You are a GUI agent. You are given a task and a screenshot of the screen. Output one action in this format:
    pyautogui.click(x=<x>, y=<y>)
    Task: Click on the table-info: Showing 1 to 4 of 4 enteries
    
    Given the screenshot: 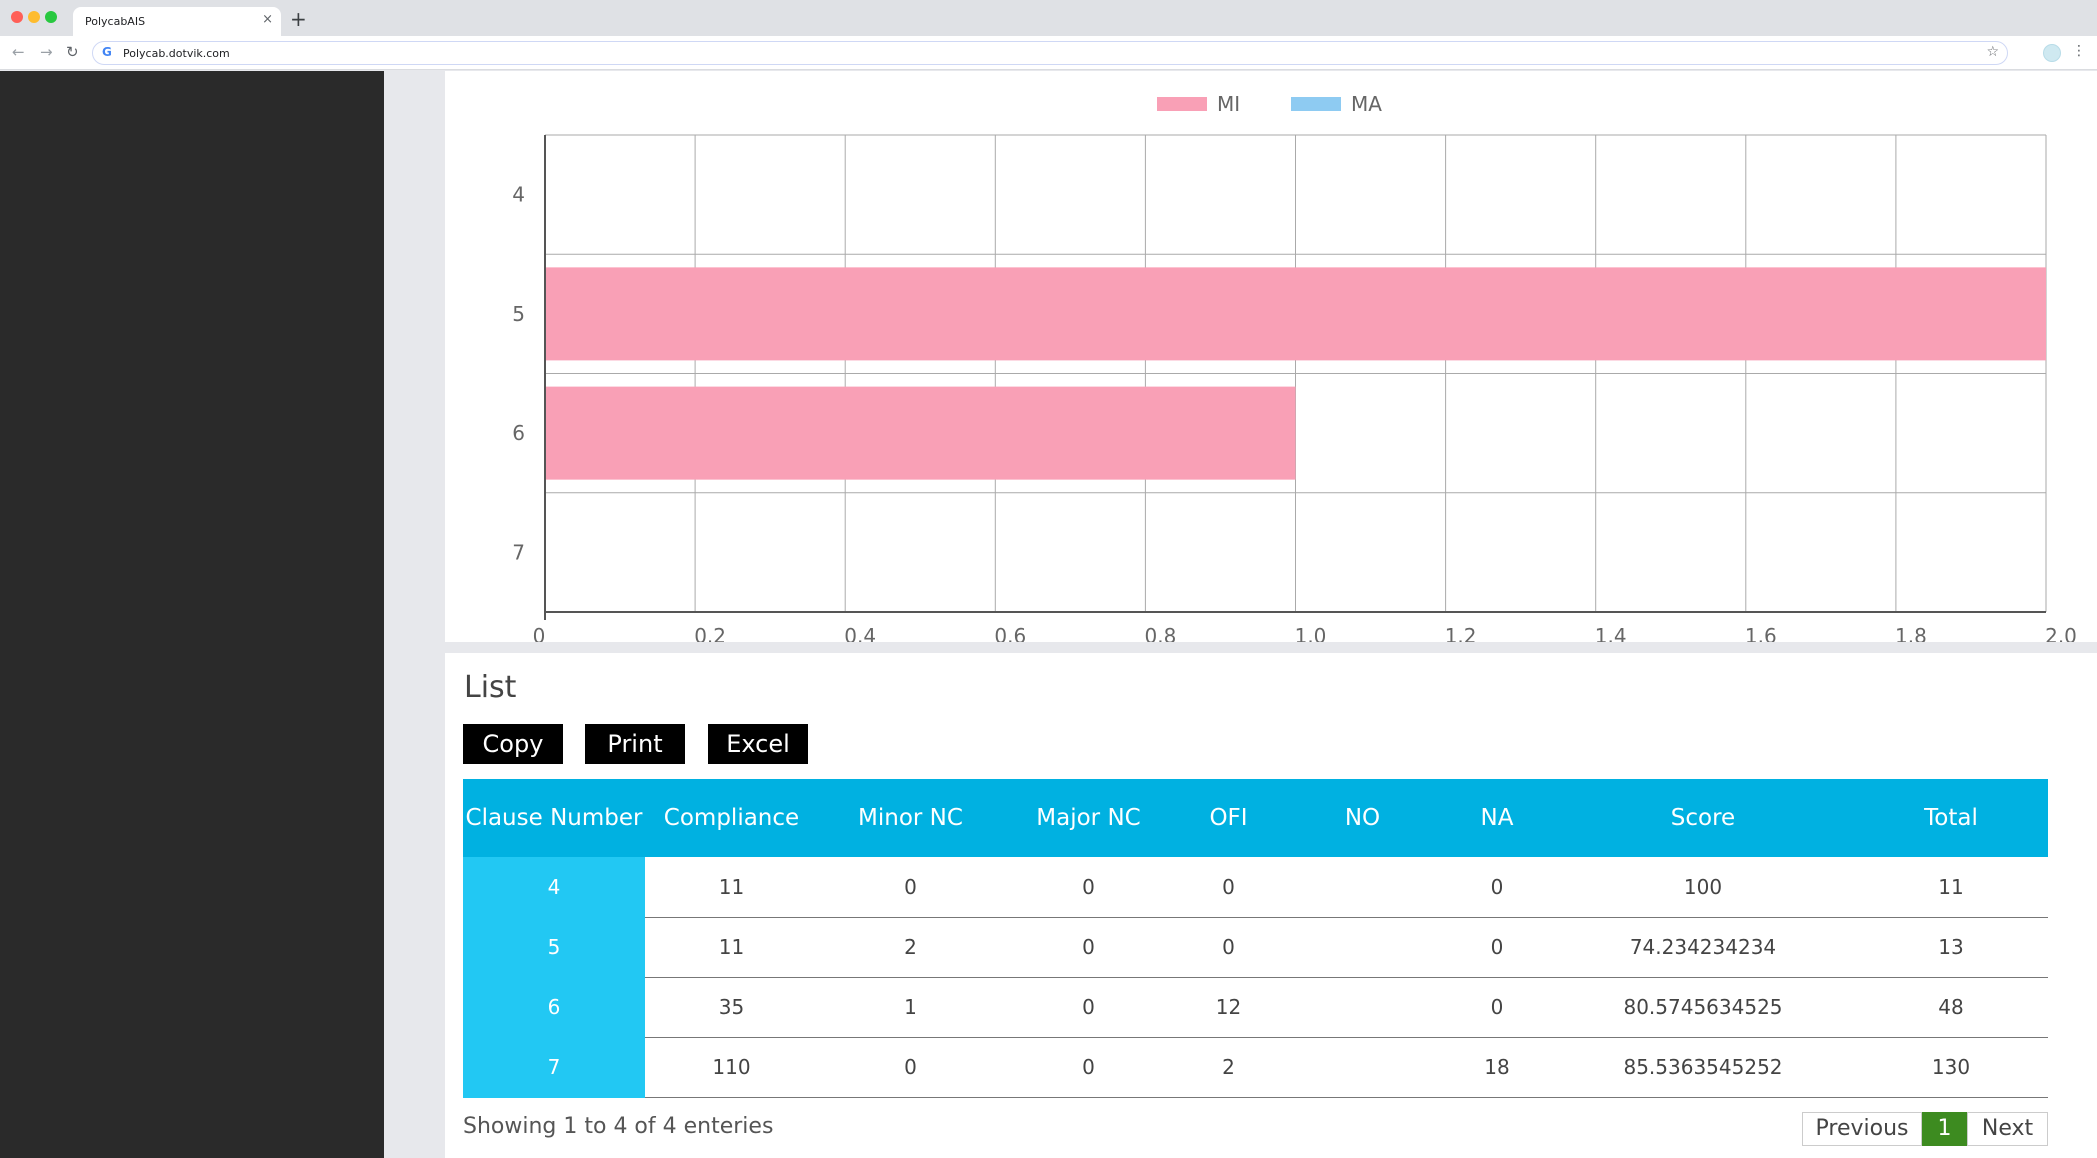 What is the action you would take?
    pyautogui.click(x=618, y=1126)
    